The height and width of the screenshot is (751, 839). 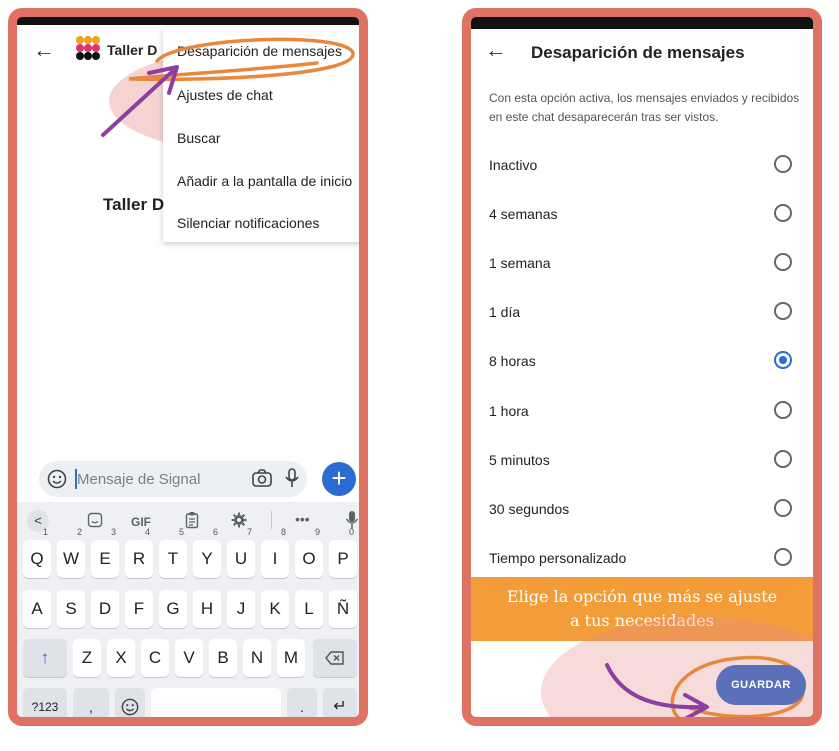 I want to click on conversation-title: Taller D, so click(x=134, y=204).